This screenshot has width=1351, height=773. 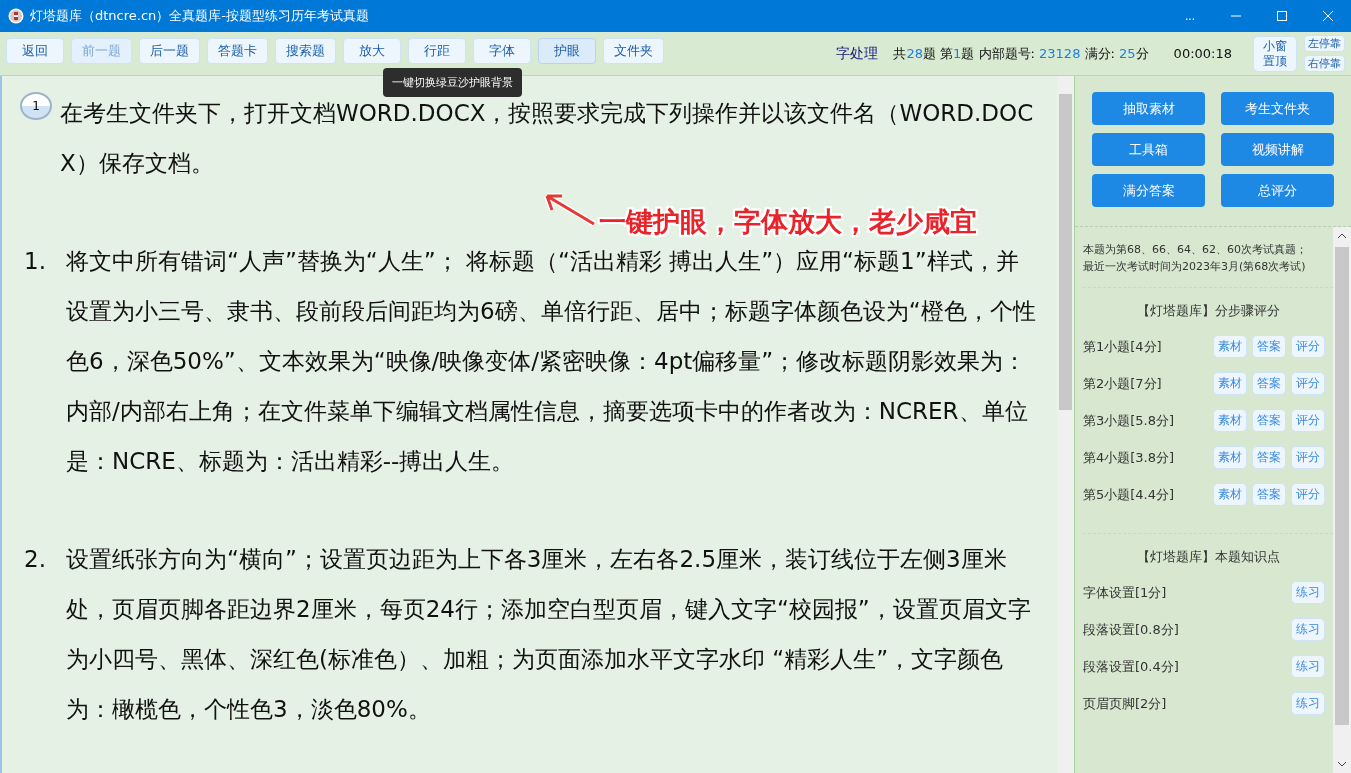 I want to click on action-button: 总评分, so click(x=1277, y=190).